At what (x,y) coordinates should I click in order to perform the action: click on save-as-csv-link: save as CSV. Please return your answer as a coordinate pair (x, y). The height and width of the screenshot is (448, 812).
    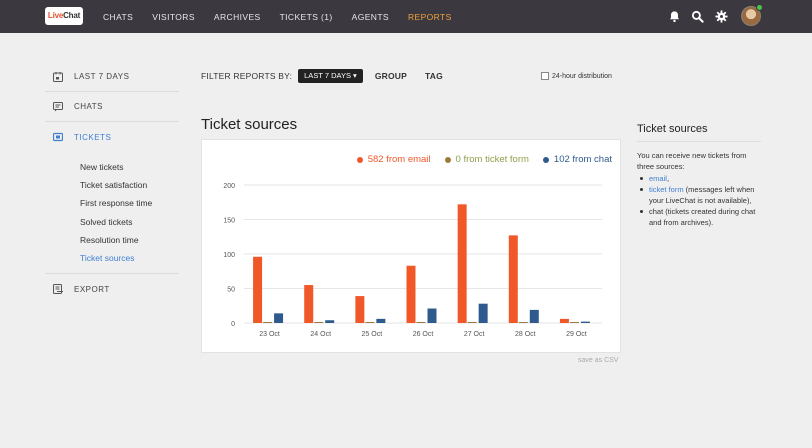
    Looking at the image, I should click on (598, 360).